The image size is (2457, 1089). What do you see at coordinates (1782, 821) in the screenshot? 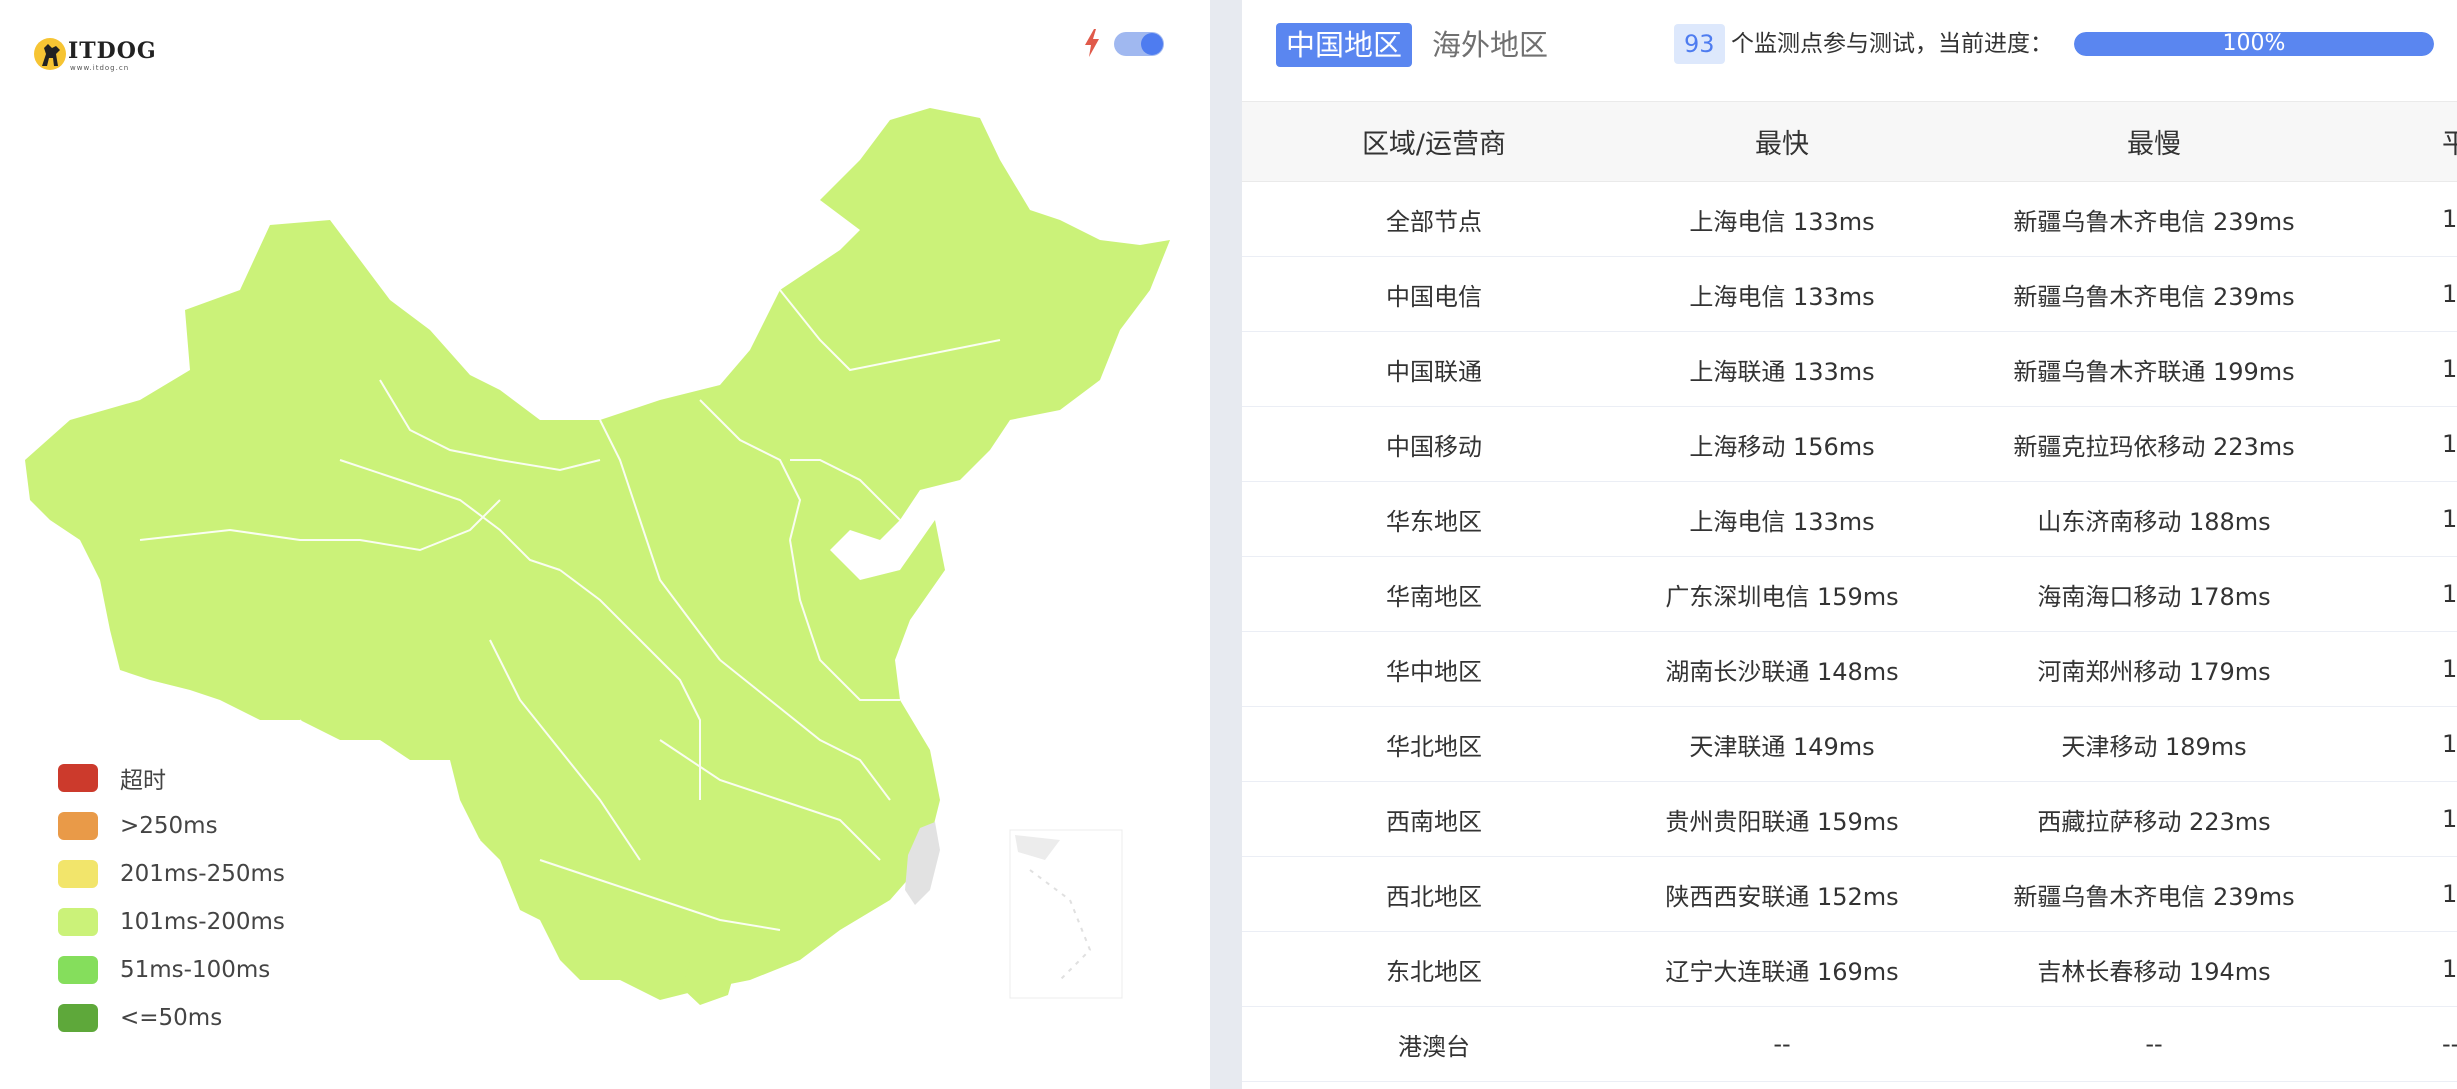
I see `cell-fastest: 贵州贵阳联通 159ms` at bounding box center [1782, 821].